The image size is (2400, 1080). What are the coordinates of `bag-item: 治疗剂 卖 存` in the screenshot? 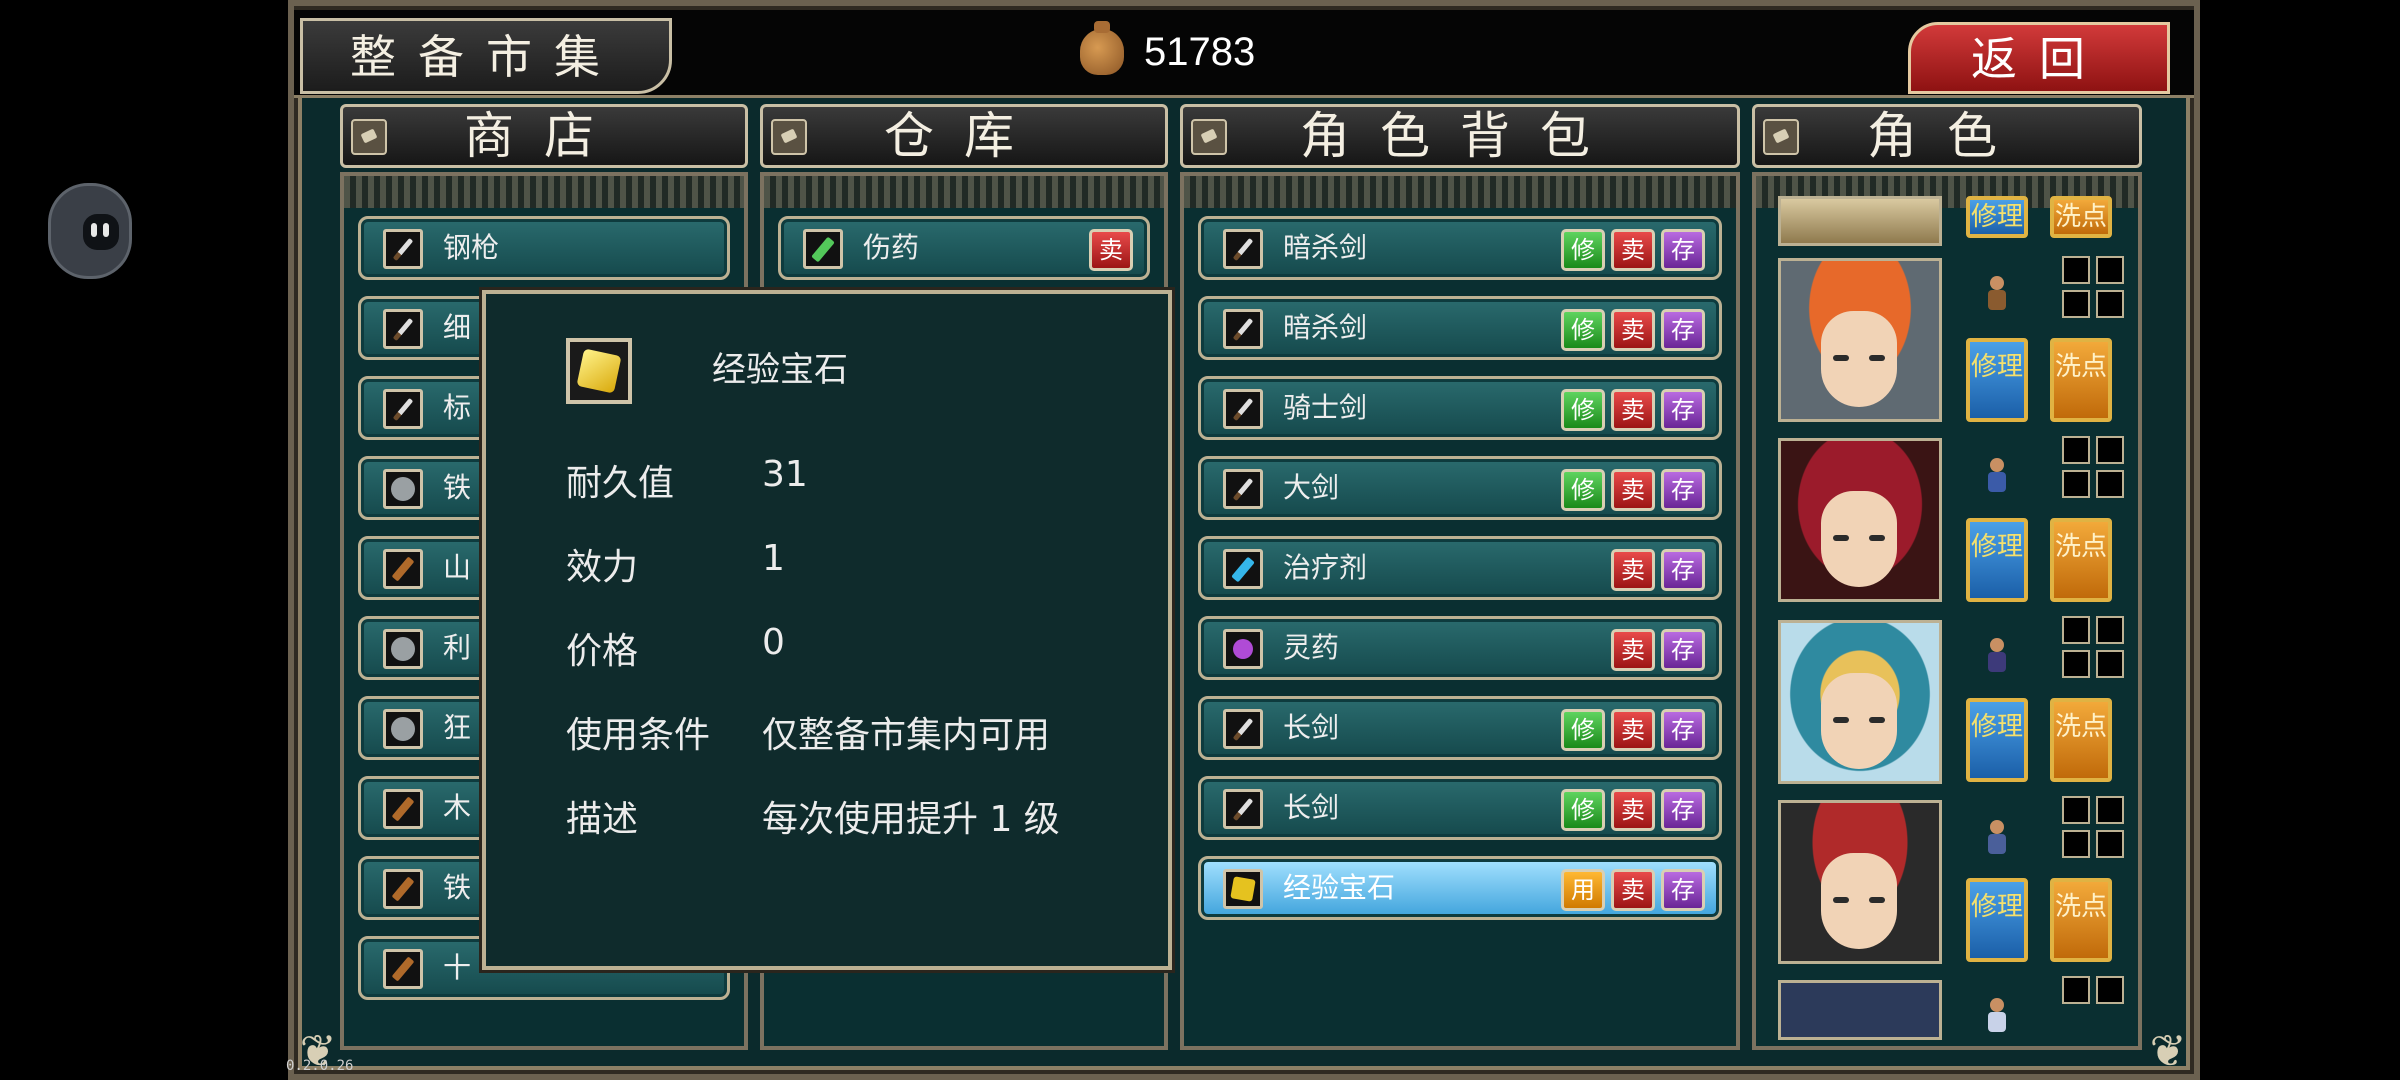 It's located at (1460, 568).